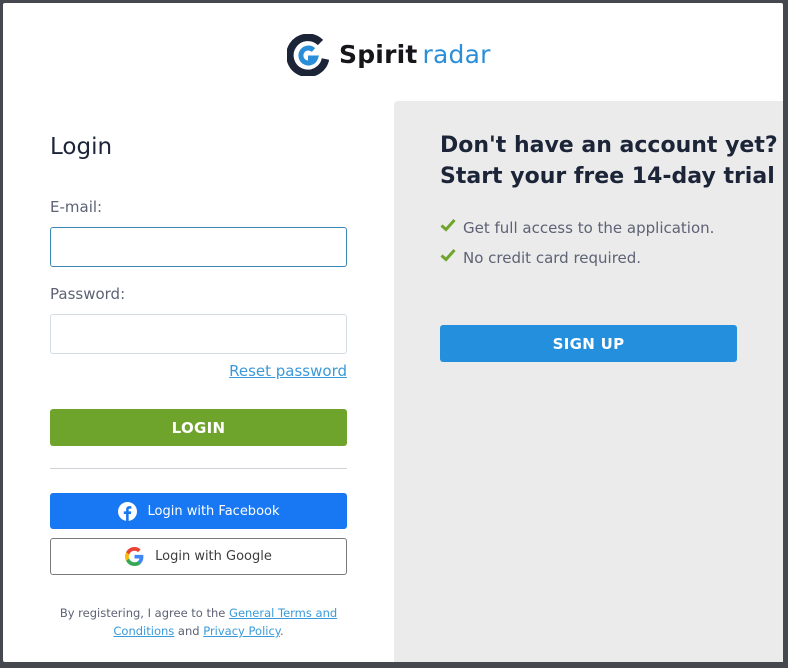 This screenshot has width=788, height=668. I want to click on facebook-login-label: Login with Facebook, so click(213, 511).